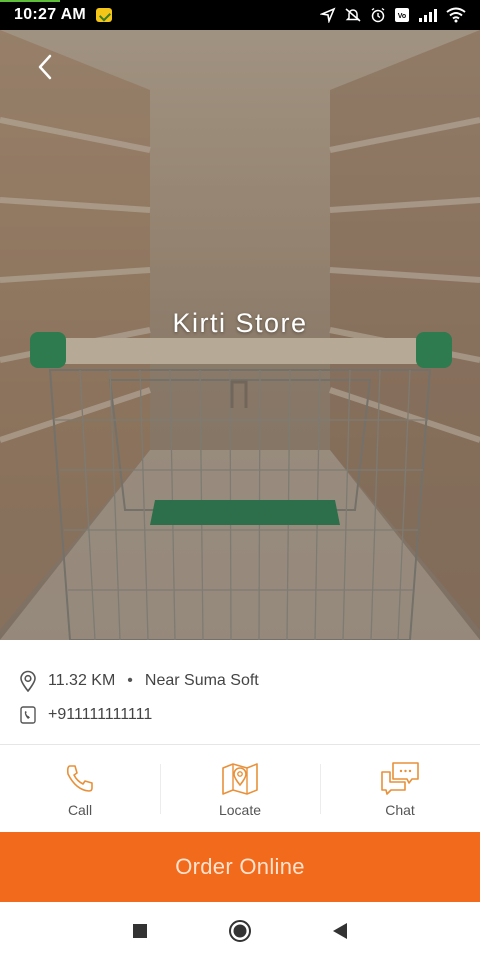 This screenshot has height=960, width=480. Describe the element at coordinates (28, 715) in the screenshot. I see `phone-box-icon` at that location.